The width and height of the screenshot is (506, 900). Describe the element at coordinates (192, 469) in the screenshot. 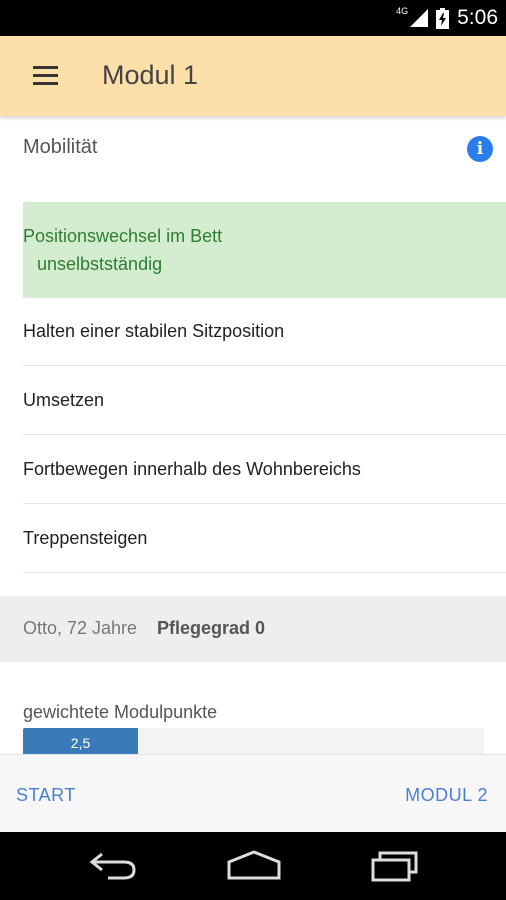

I see `criterion-label: Fortbewegen innerhalb des Wohnbereichs` at that location.